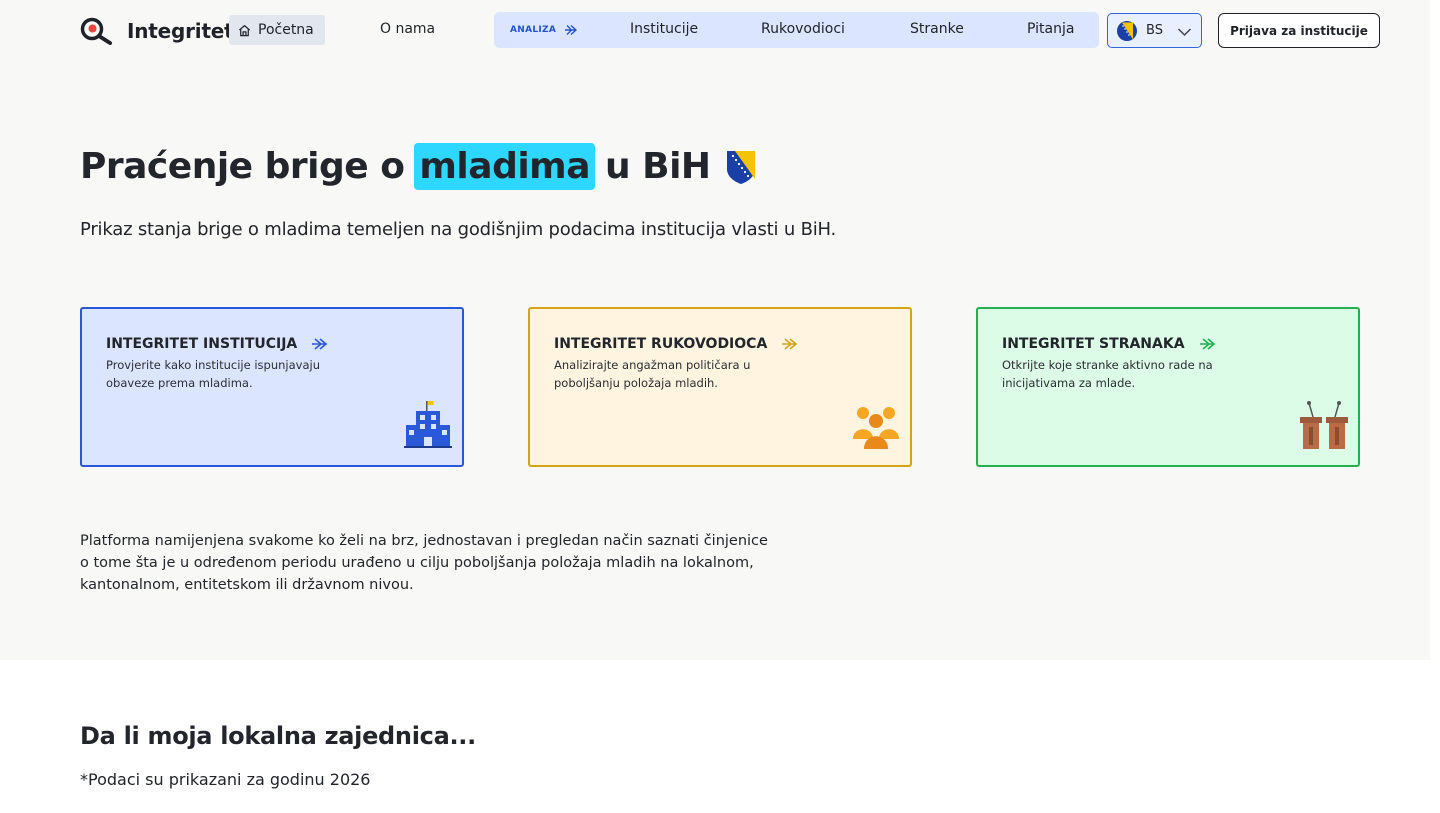  Describe the element at coordinates (661, 344) in the screenshot. I see `card-title-text: INTEGRITET RUKOVODIOCA` at that location.